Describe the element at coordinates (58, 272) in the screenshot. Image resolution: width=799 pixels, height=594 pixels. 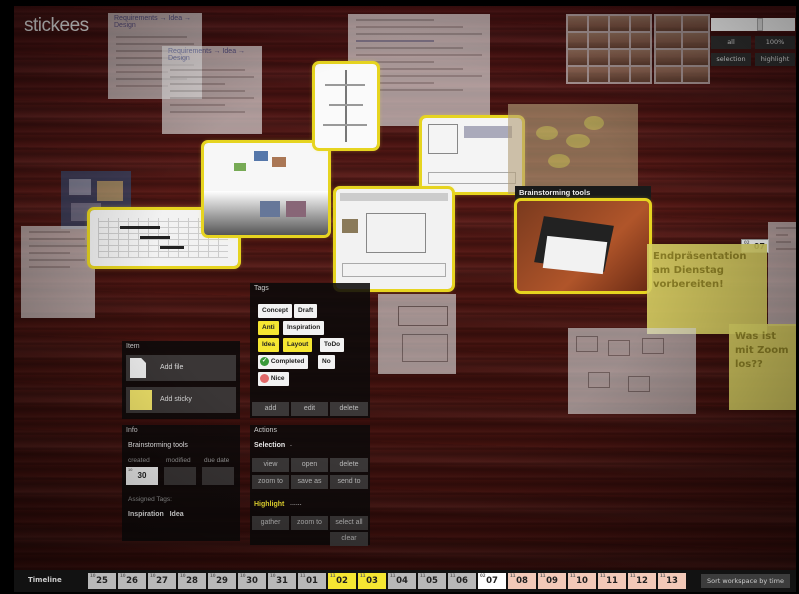
I see `document-text-left` at that location.